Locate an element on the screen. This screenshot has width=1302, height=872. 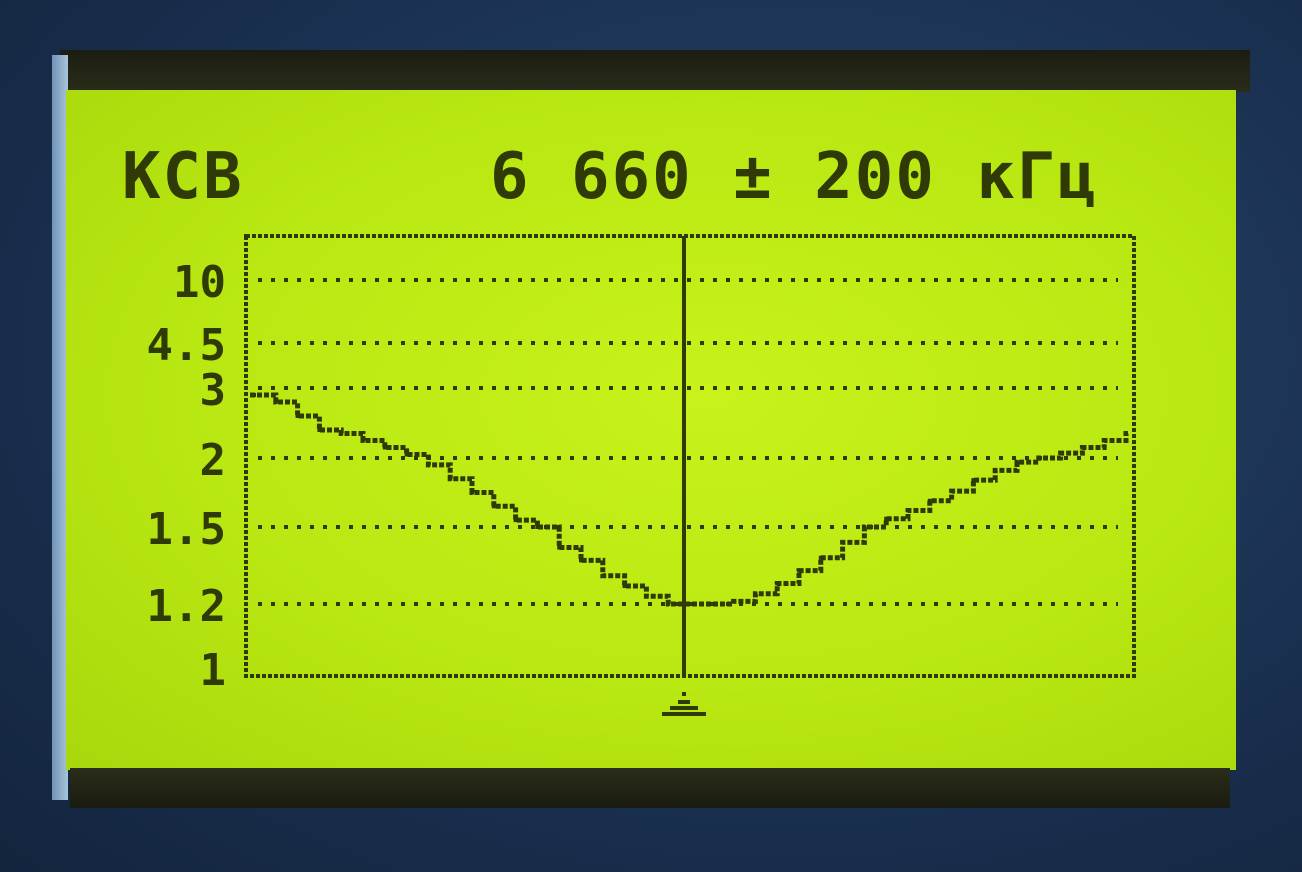
y-tick-label: 10 is located at coordinates (199, 282).